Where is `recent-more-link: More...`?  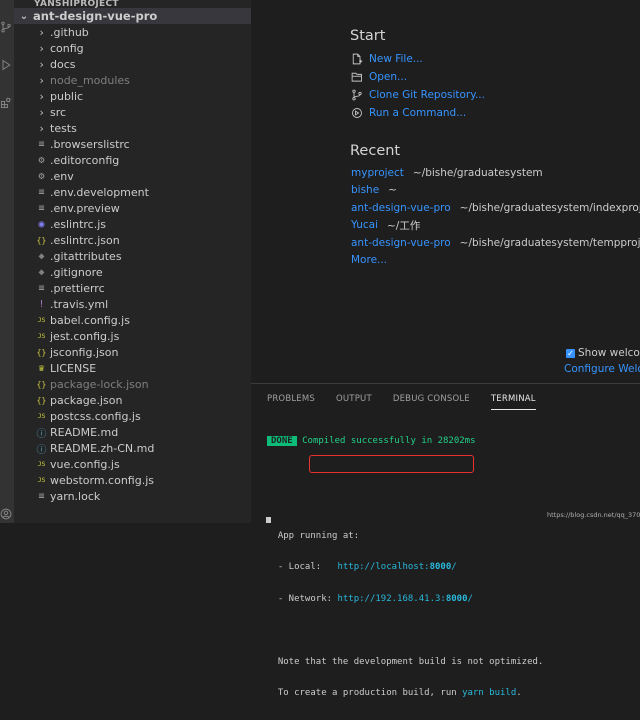 recent-more-link: More... is located at coordinates (495, 260).